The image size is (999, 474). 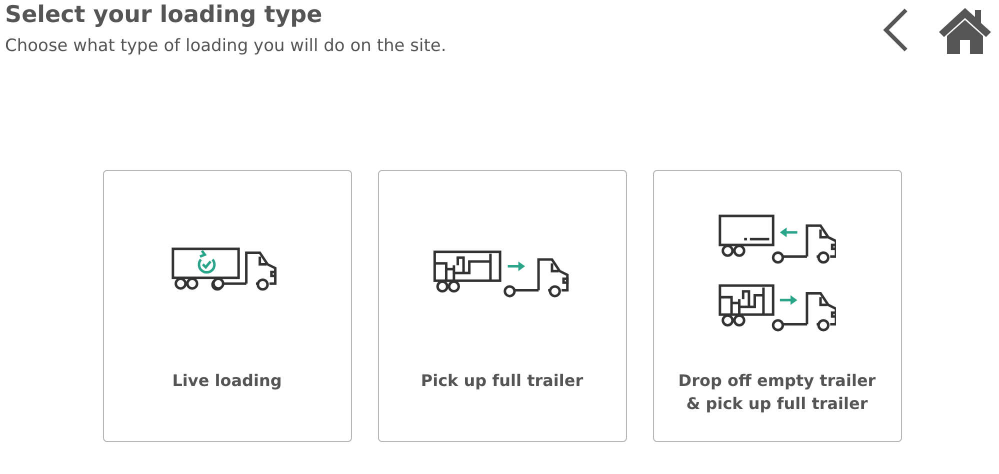 I want to click on page-title: Select your loading type, so click(x=164, y=15).